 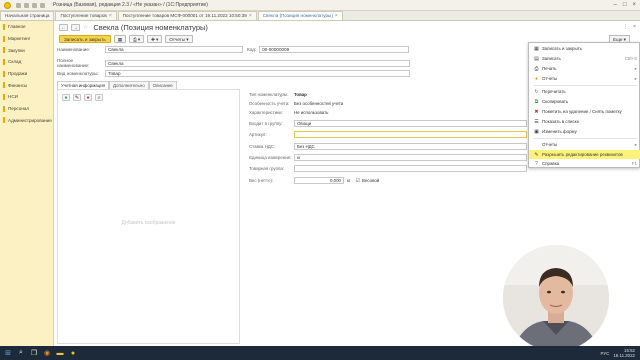 I want to click on tab-accounting: Учетная информация, so click(x=83, y=85).